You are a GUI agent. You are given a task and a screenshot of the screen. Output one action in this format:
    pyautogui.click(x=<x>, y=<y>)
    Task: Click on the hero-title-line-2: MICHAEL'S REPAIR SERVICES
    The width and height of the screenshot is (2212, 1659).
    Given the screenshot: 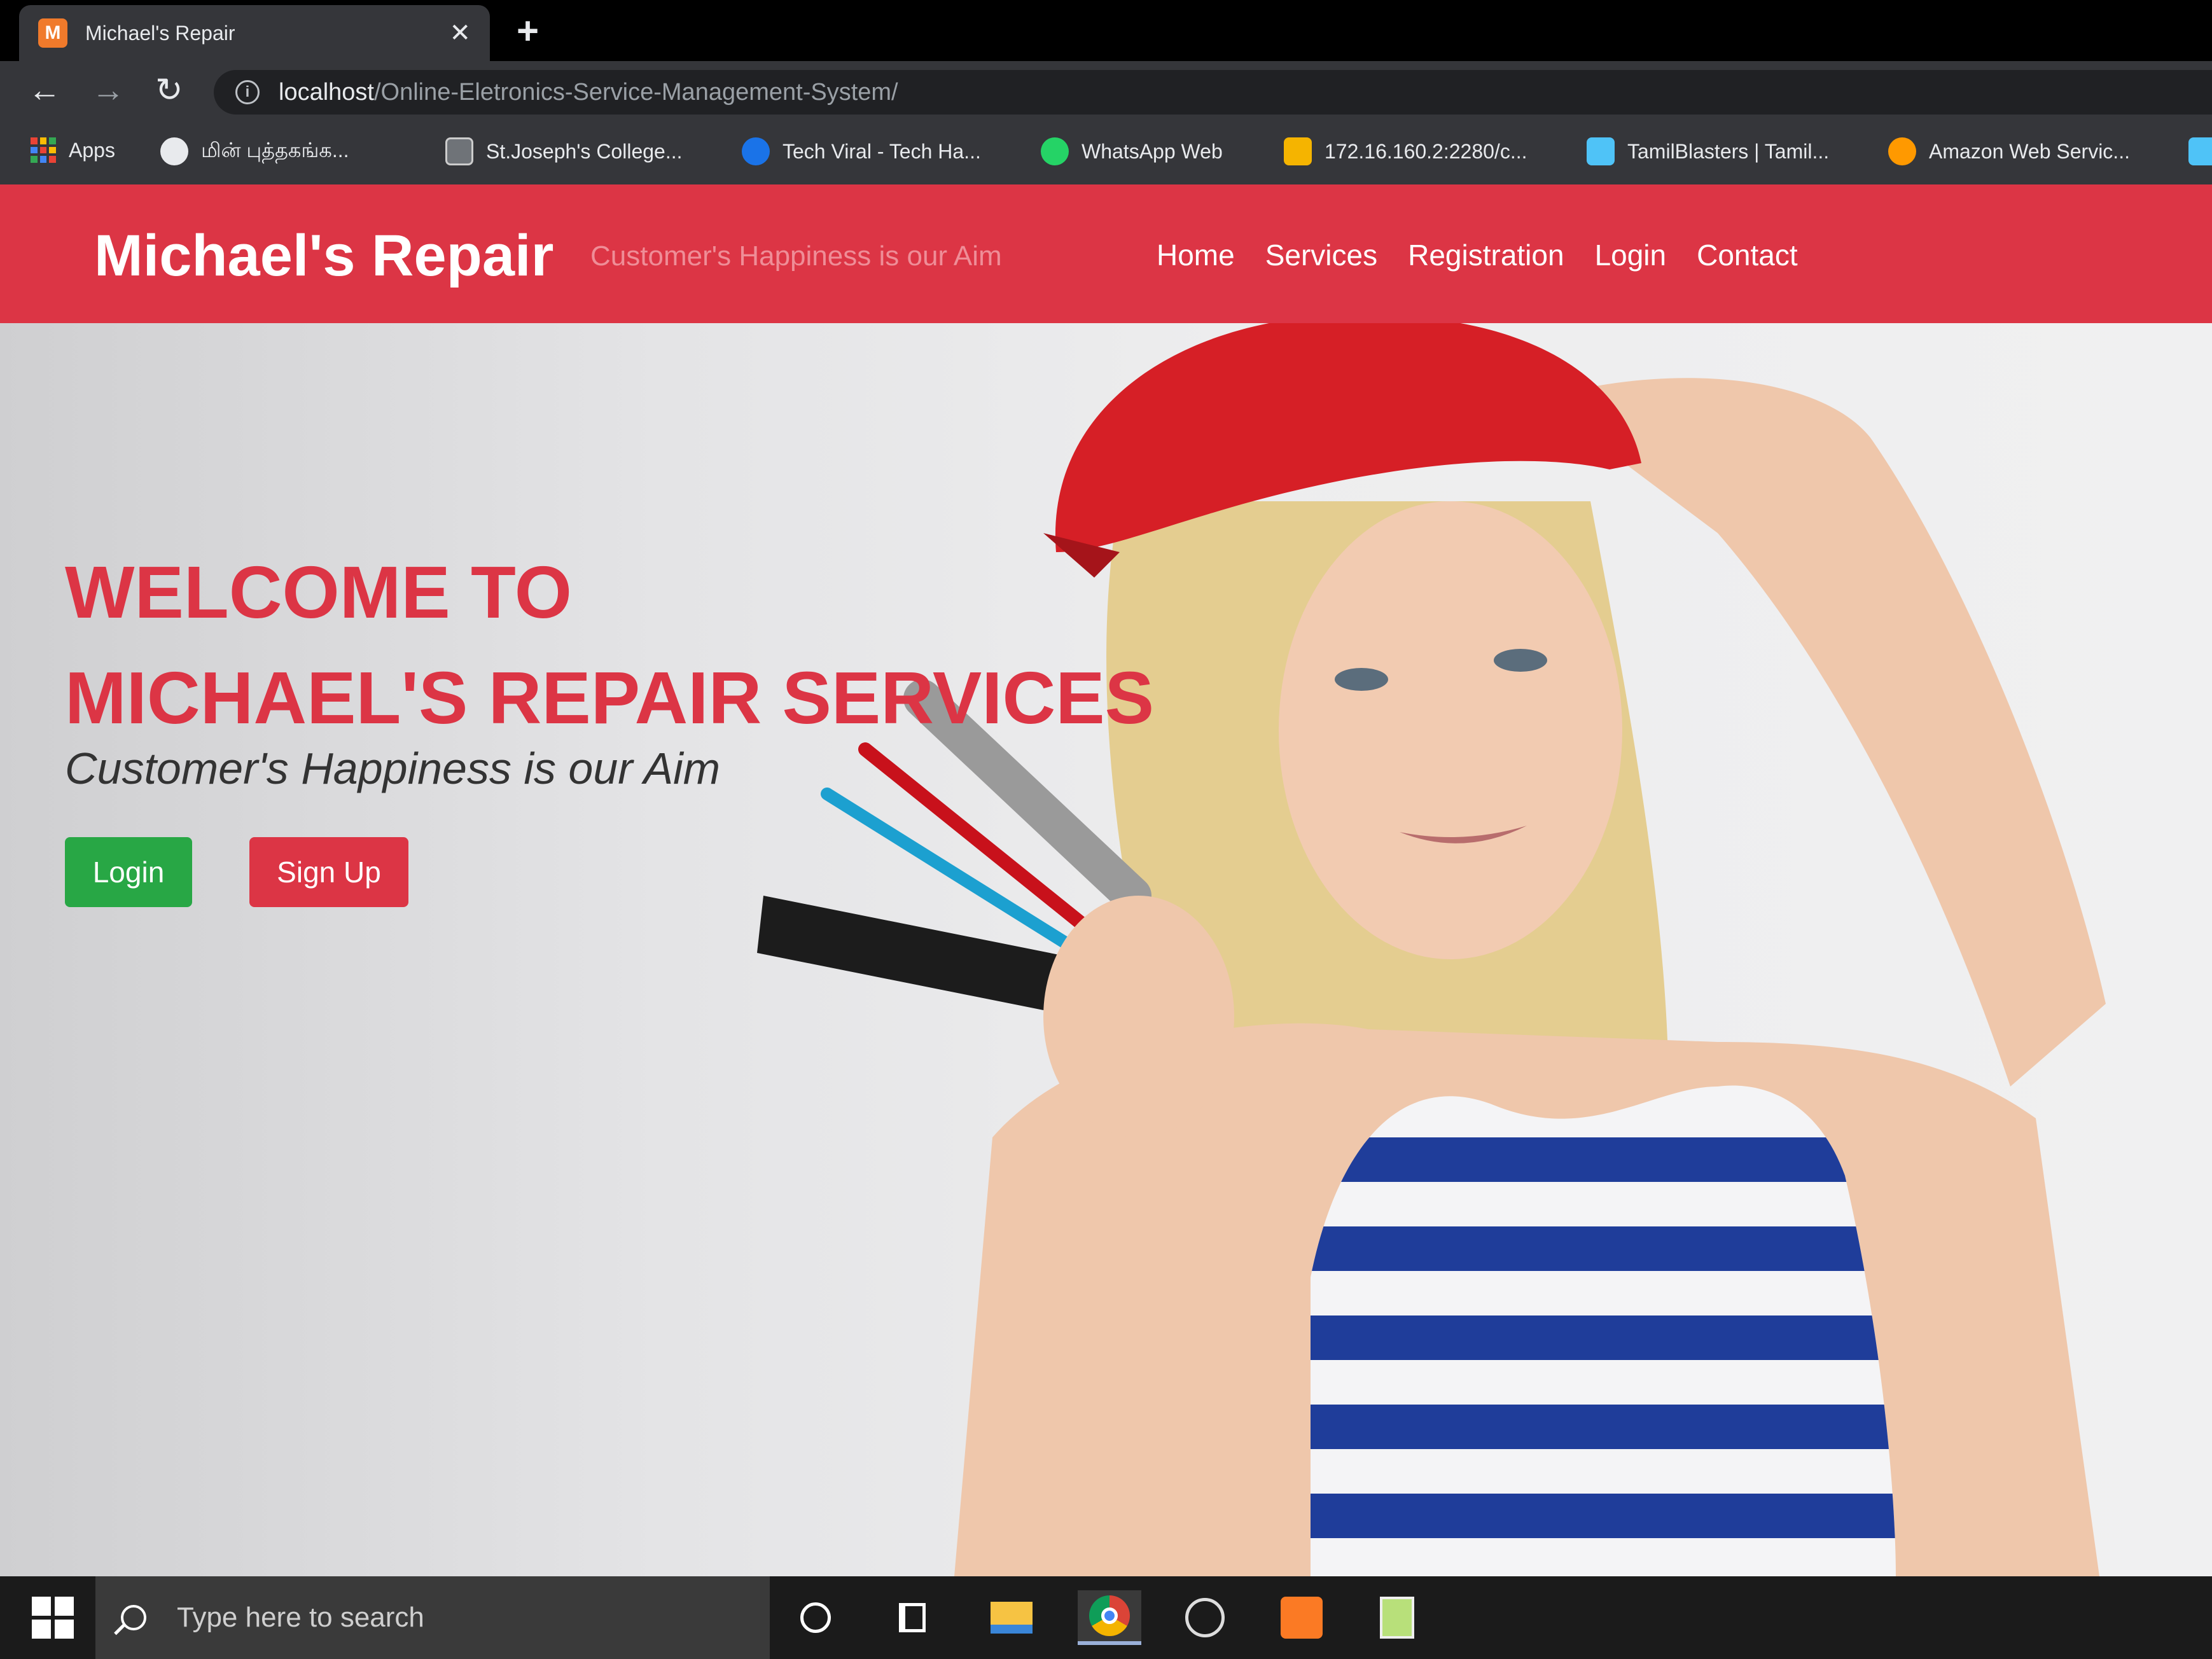 What is the action you would take?
    pyautogui.click(x=610, y=697)
    